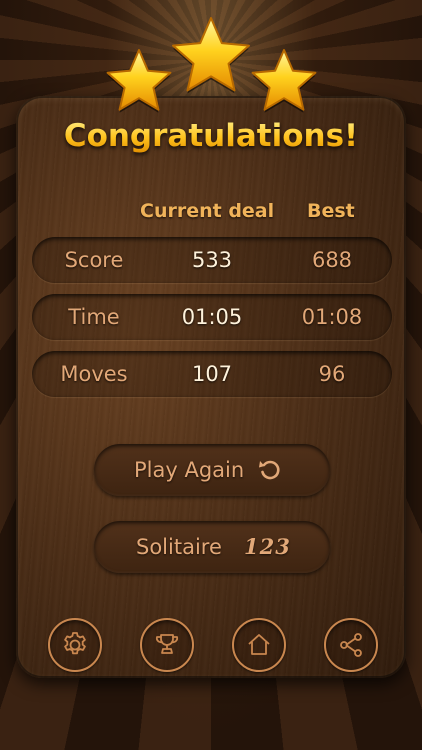  I want to click on stat-best-value: 96, so click(332, 374).